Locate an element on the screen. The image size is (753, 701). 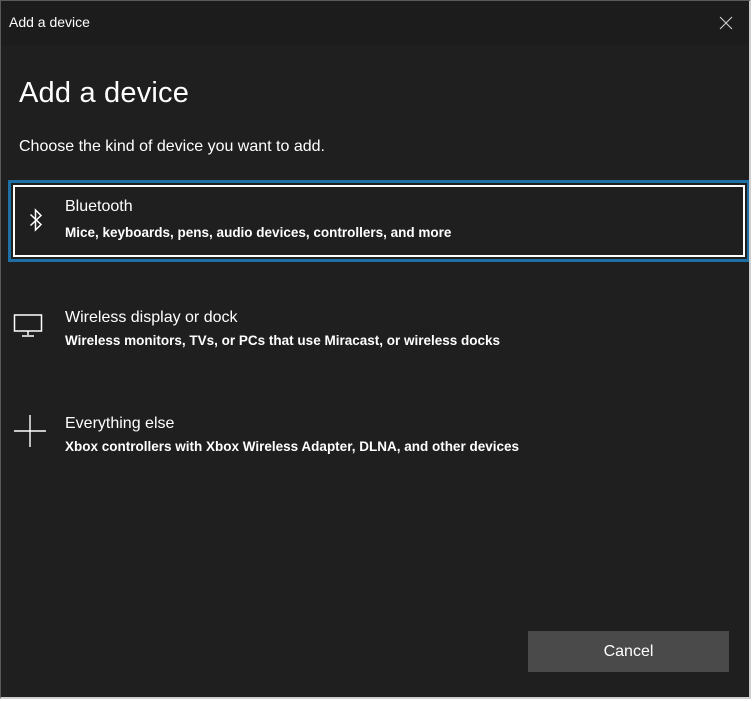
window-title: Add a device is located at coordinates (49, 22).